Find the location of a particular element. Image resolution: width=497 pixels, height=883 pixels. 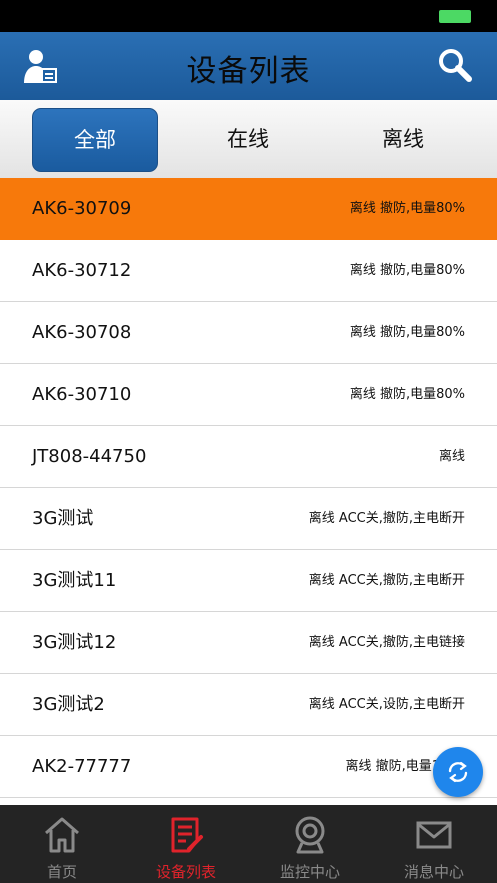

device-row: 3G测试11 离线 ACC关,撤防,主电断开 is located at coordinates (248, 581).